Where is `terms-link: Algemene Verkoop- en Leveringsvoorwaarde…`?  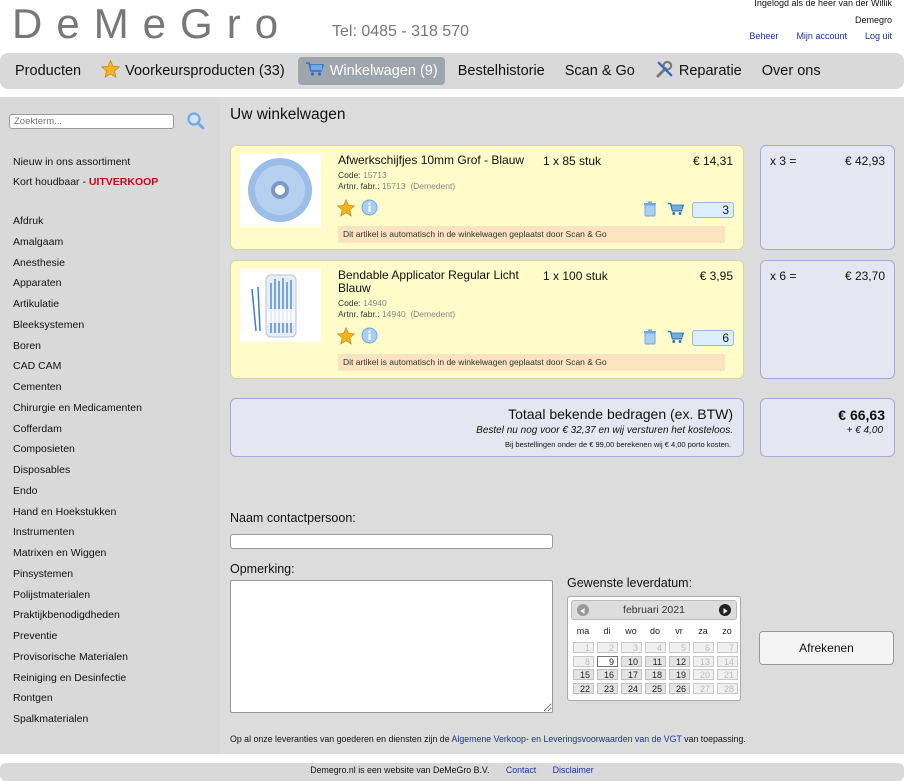 terms-link: Algemene Verkoop- en Leveringsvoorwaarde… is located at coordinates (567, 739).